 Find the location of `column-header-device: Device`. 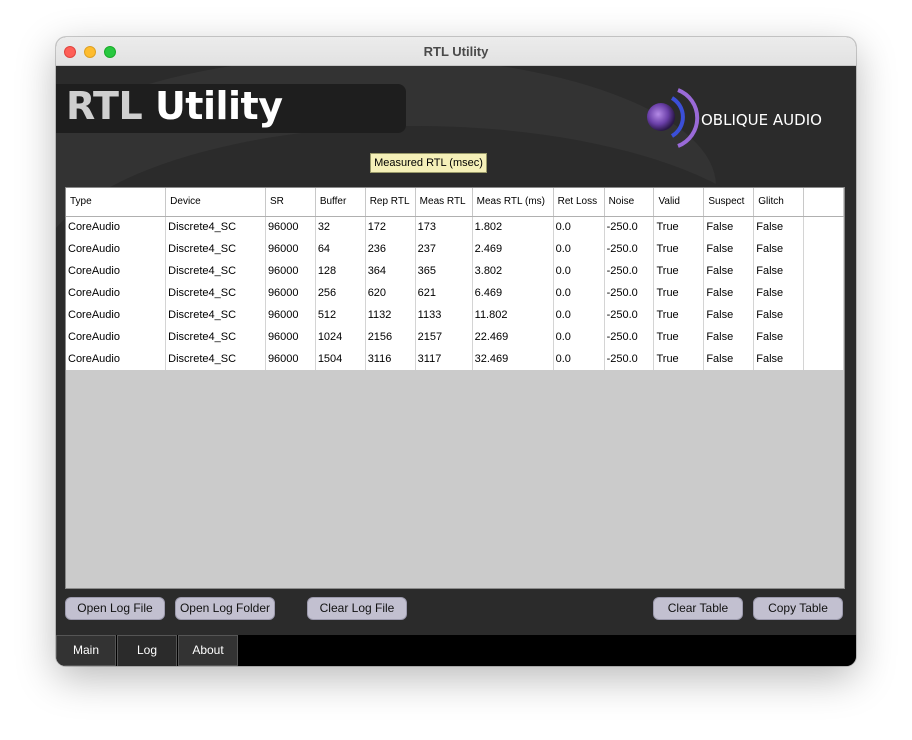

column-header-device: Device is located at coordinates (215, 202).